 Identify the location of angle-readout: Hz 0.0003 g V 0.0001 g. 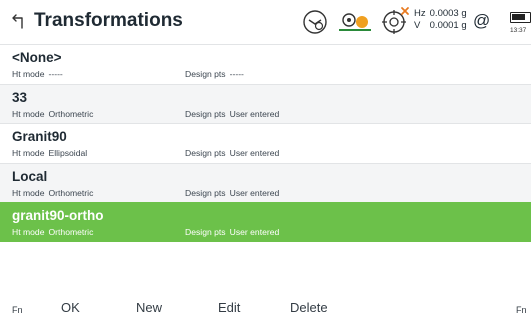
(440, 20).